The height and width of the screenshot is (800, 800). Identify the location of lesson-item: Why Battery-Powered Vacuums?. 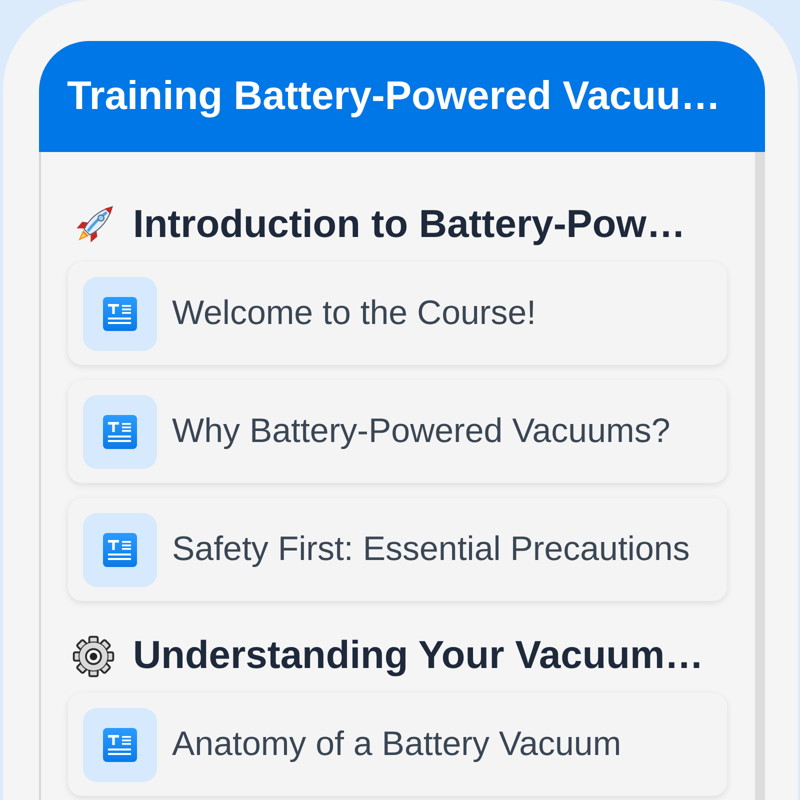
(397, 431).